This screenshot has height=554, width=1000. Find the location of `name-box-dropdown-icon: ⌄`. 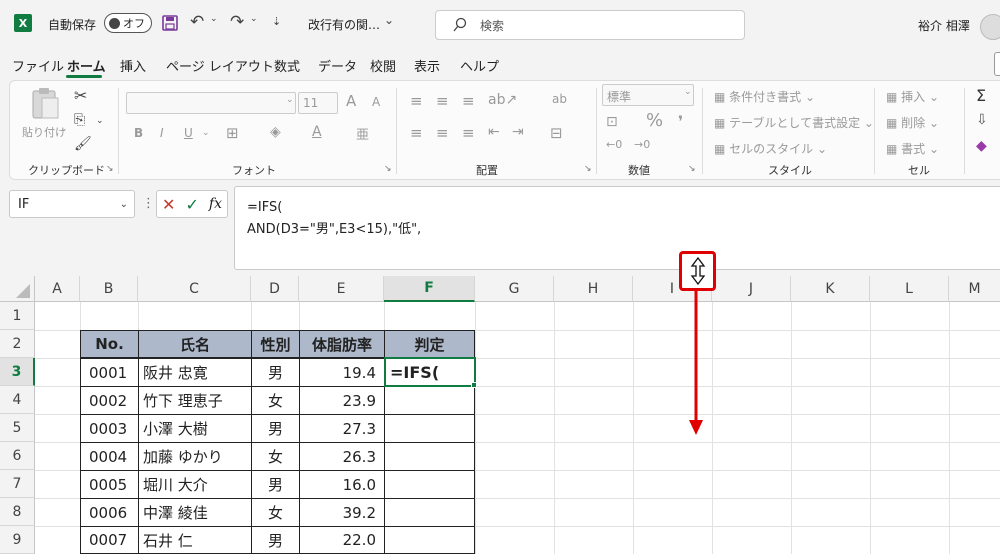

name-box-dropdown-icon: ⌄ is located at coordinates (124, 204).